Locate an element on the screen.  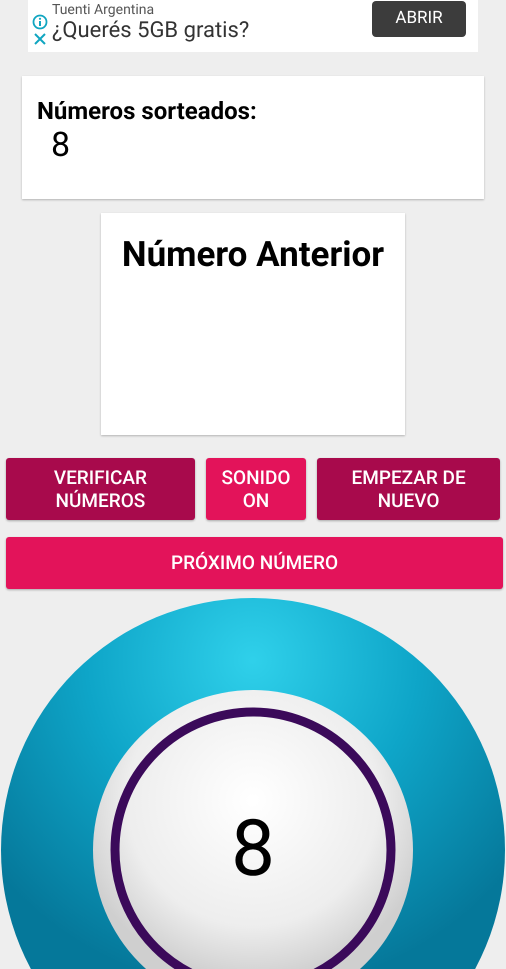
info-icon is located at coordinates (40, 22).